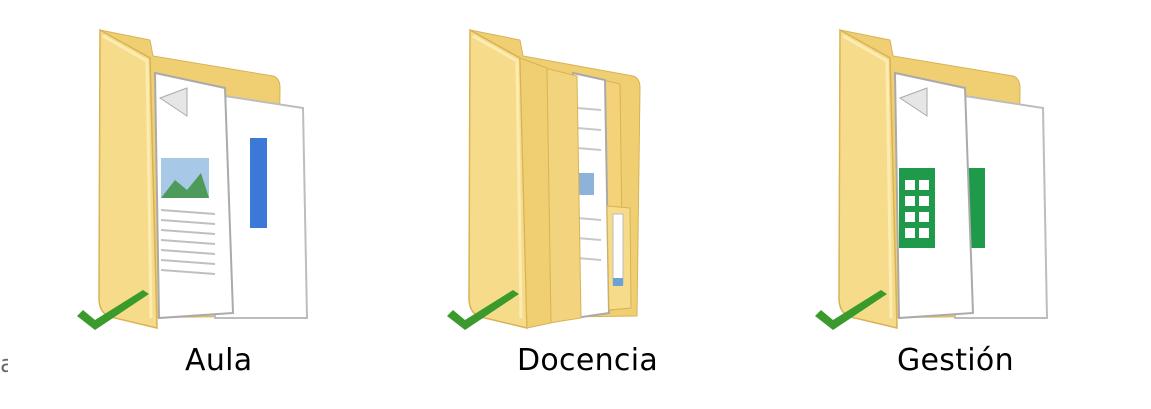 This screenshot has height=409, width=1151. What do you see at coordinates (955, 360) in the screenshot?
I see `folder-label: Gestión` at bounding box center [955, 360].